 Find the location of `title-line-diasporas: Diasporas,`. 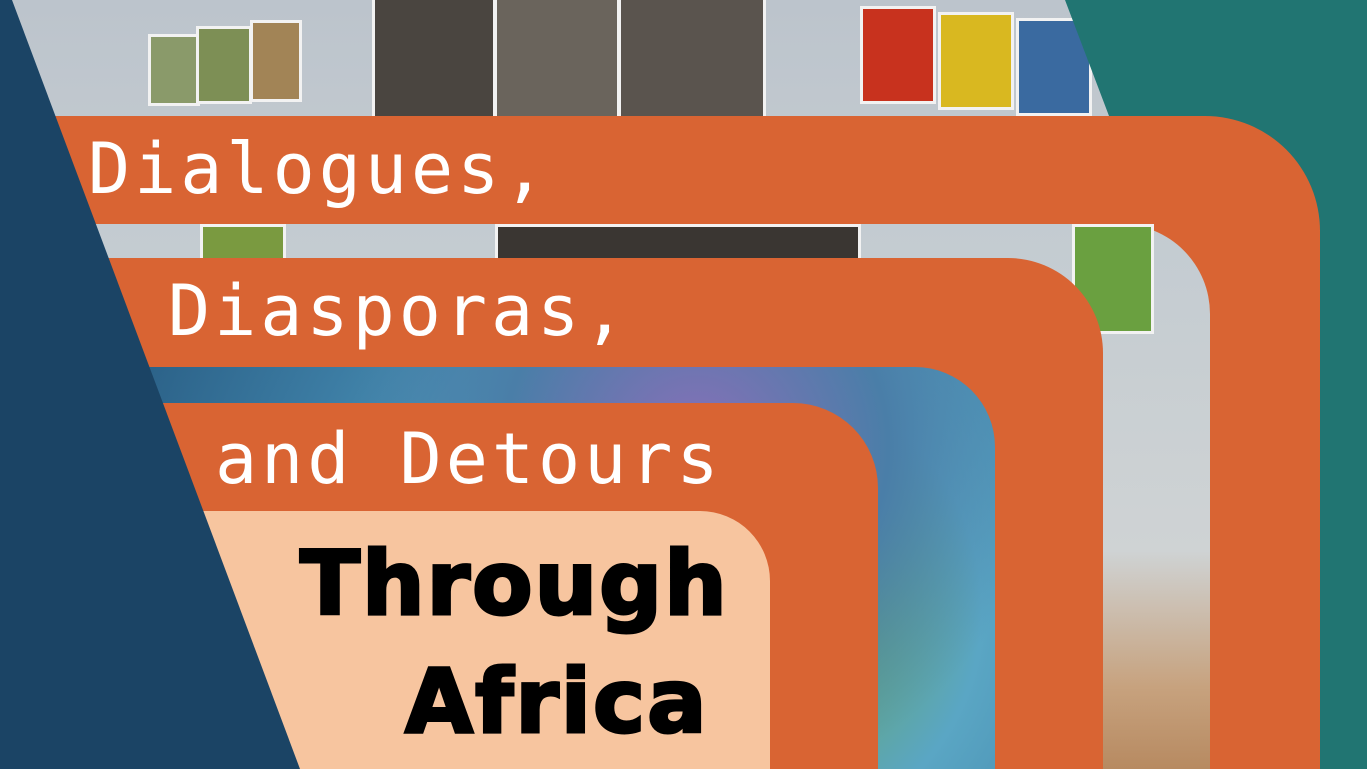

title-line-diasporas: Diasporas, is located at coordinates (399, 311).